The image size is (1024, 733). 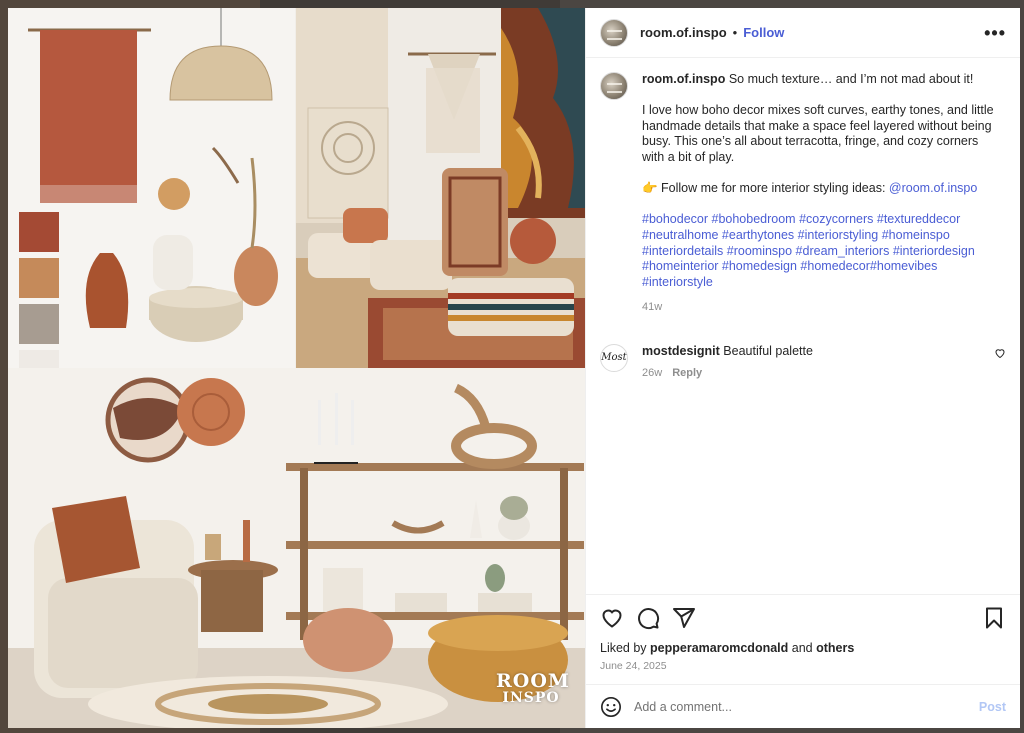 I want to click on post-comment-button: Post, so click(x=992, y=707).